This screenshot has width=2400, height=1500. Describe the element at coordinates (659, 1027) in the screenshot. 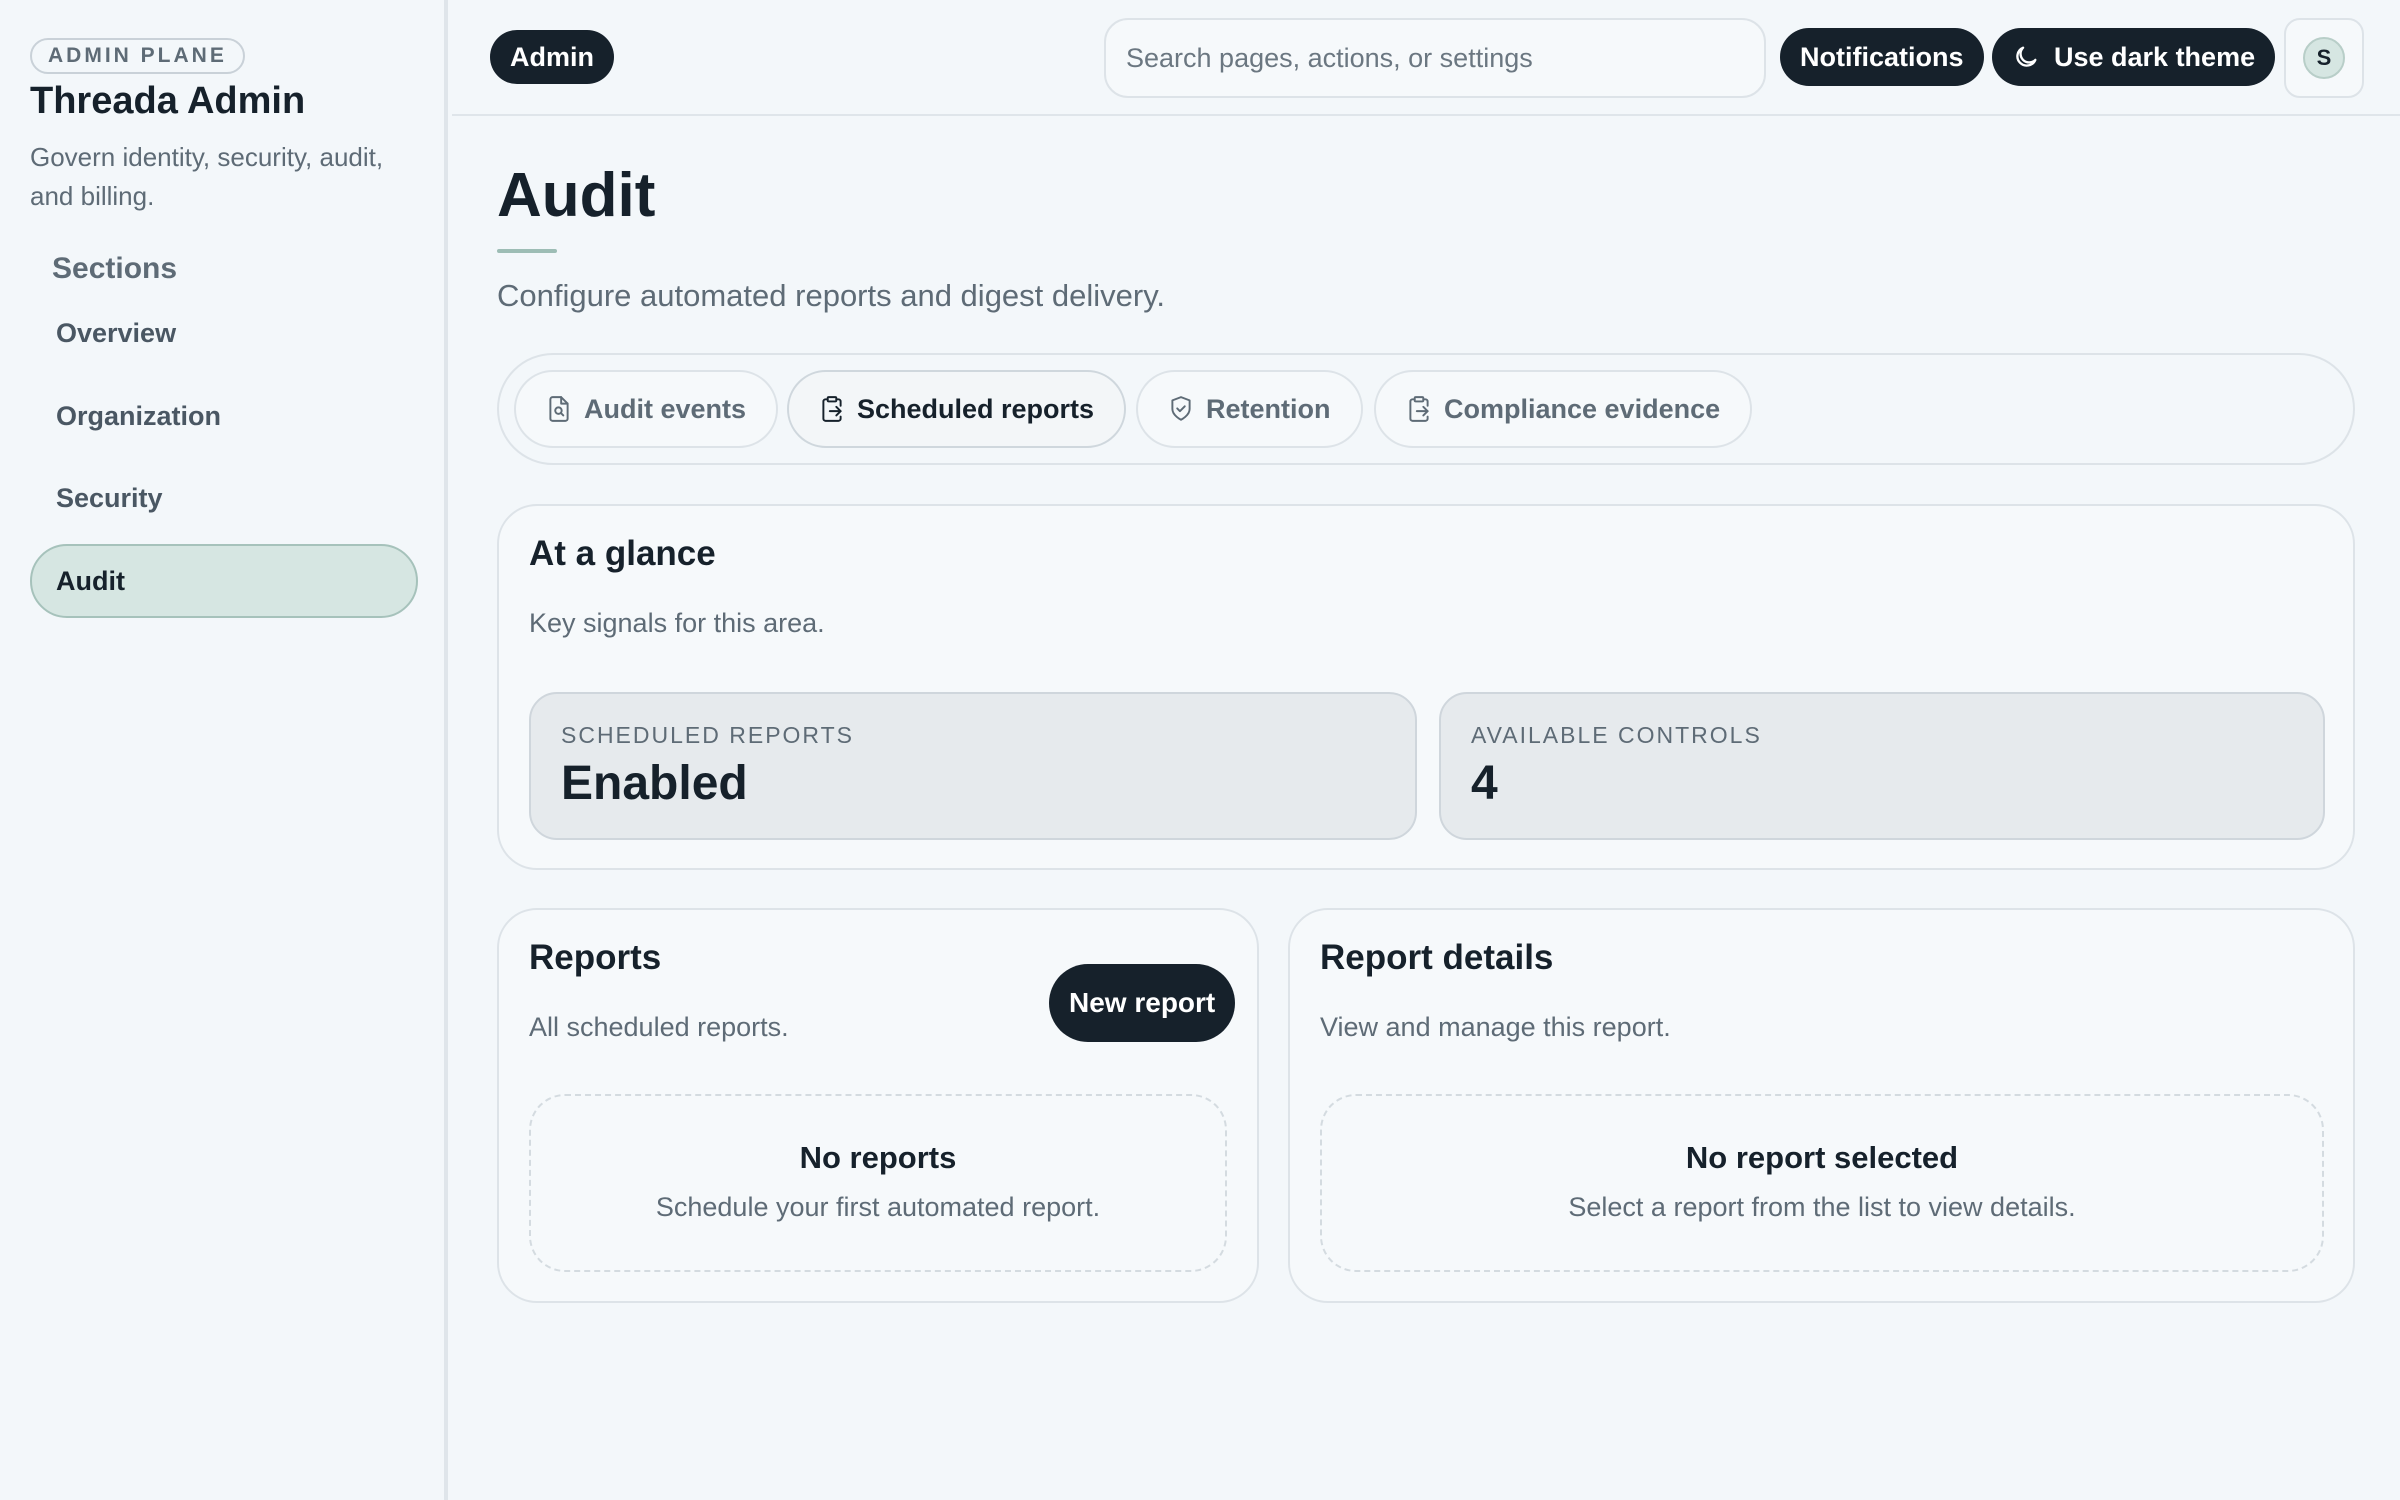

I see `reports-description: All scheduled reports.` at that location.